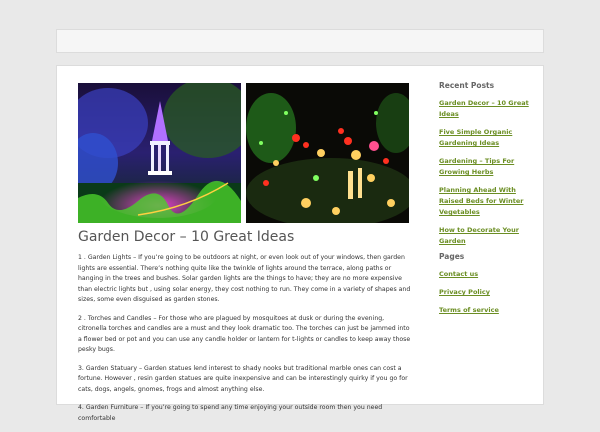  What do you see at coordinates (489, 272) in the screenshot?
I see `list-item: Contact us` at bounding box center [489, 272].